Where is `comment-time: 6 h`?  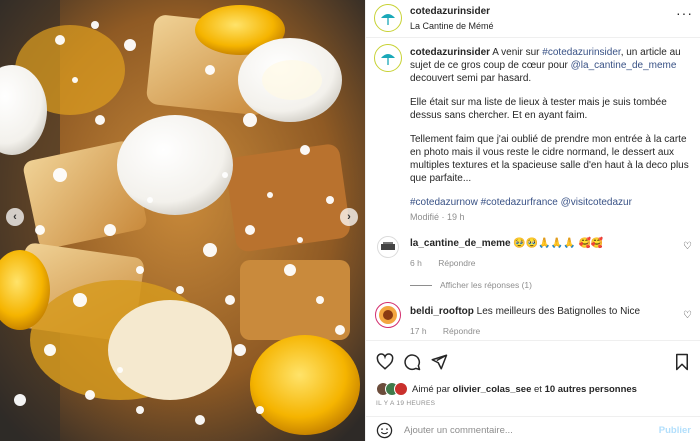 comment-time: 6 h is located at coordinates (416, 263).